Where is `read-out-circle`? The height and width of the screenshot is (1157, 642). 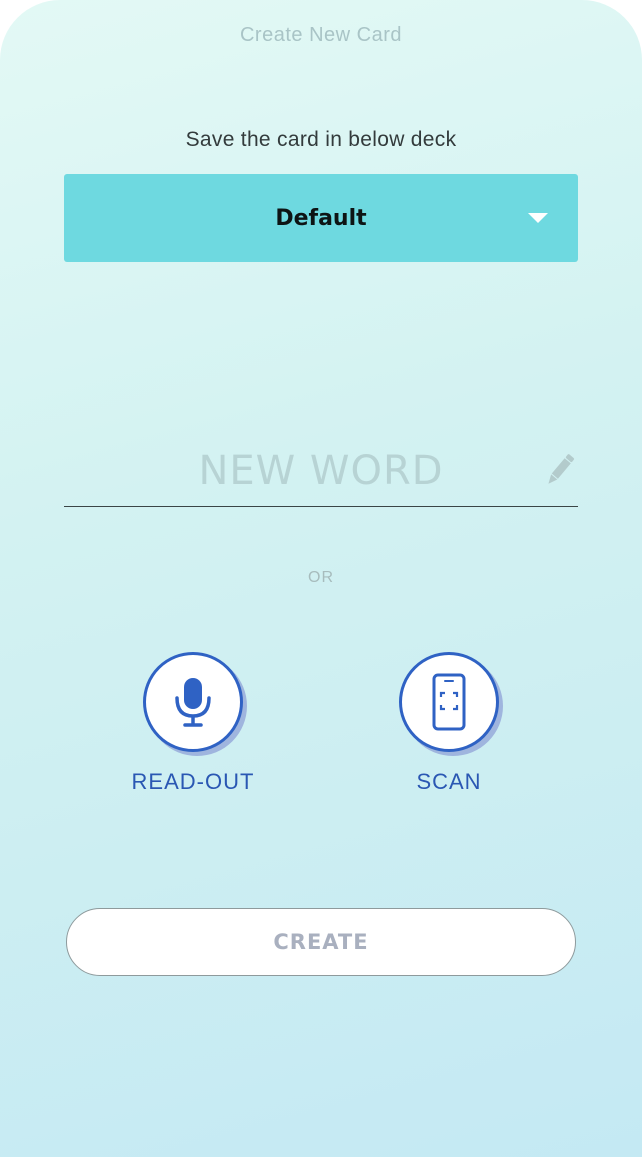
read-out-circle is located at coordinates (193, 702).